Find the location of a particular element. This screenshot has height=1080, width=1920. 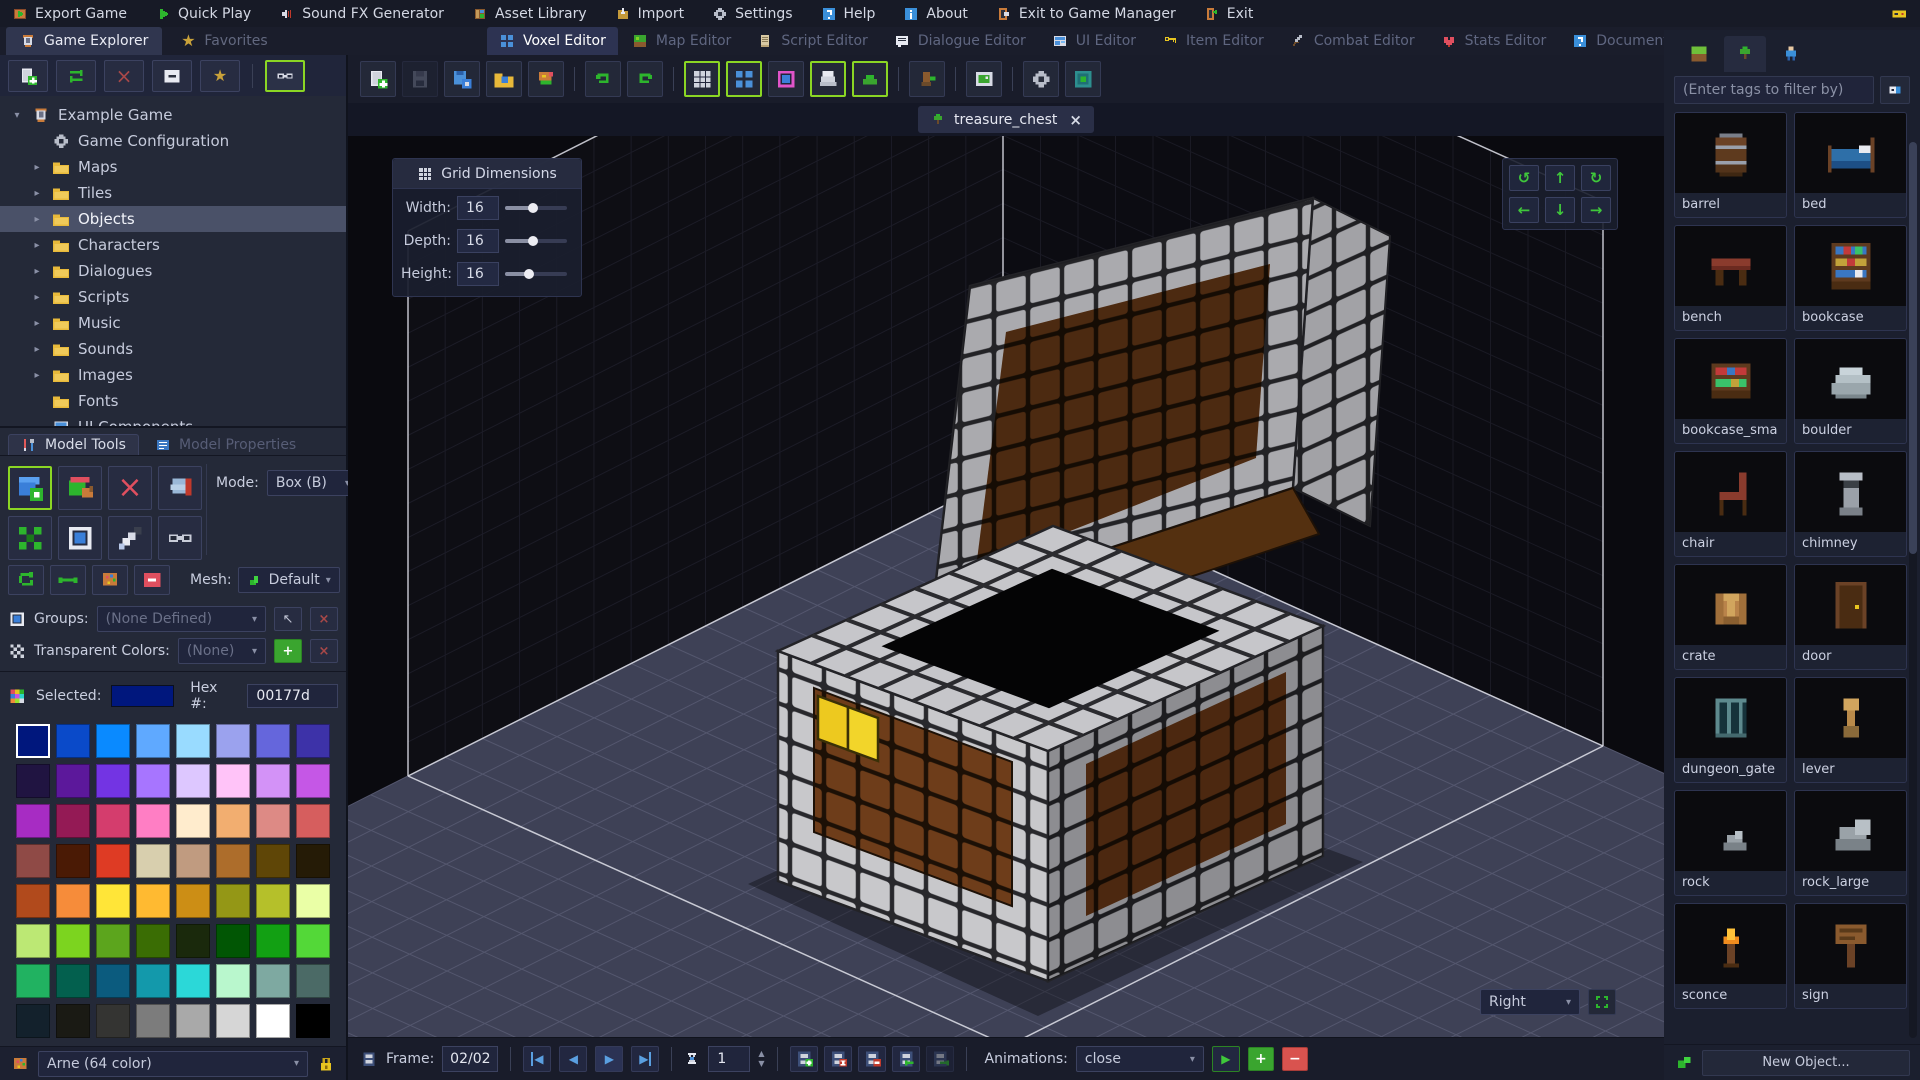

tree-item-maps: ▸ Maps is located at coordinates (173, 167).